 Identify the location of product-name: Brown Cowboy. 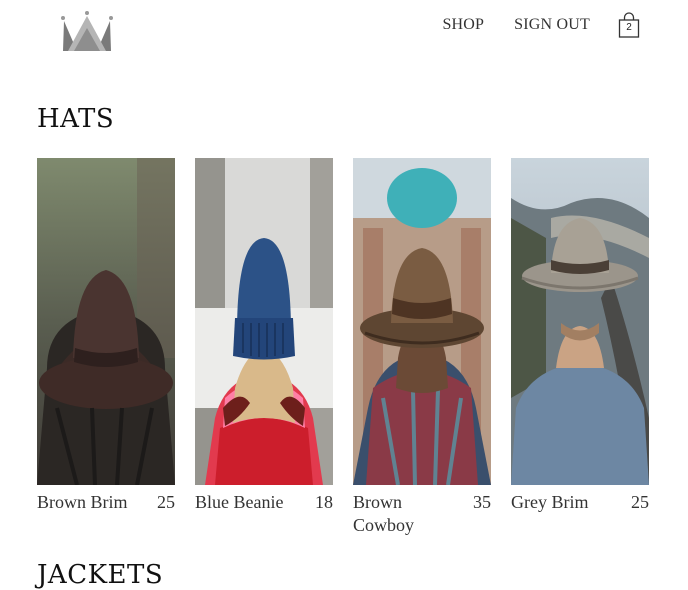
(384, 513).